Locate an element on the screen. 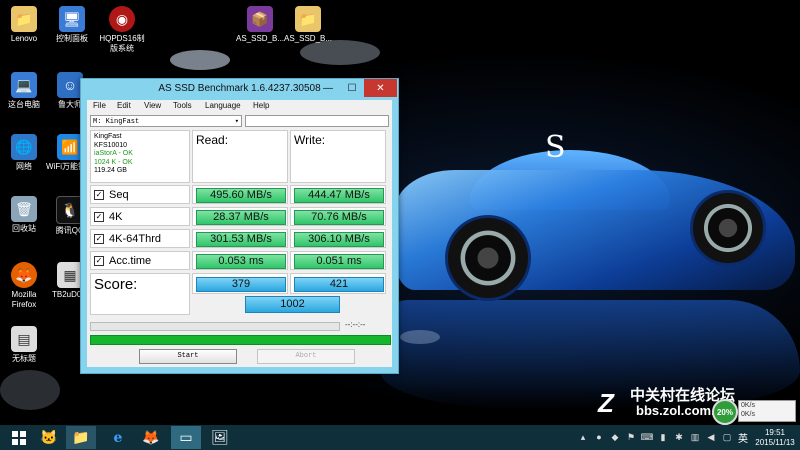 Image resolution: width=800 pixels, height=450 pixels. tray-network-icon: ▥ is located at coordinates (695, 437).